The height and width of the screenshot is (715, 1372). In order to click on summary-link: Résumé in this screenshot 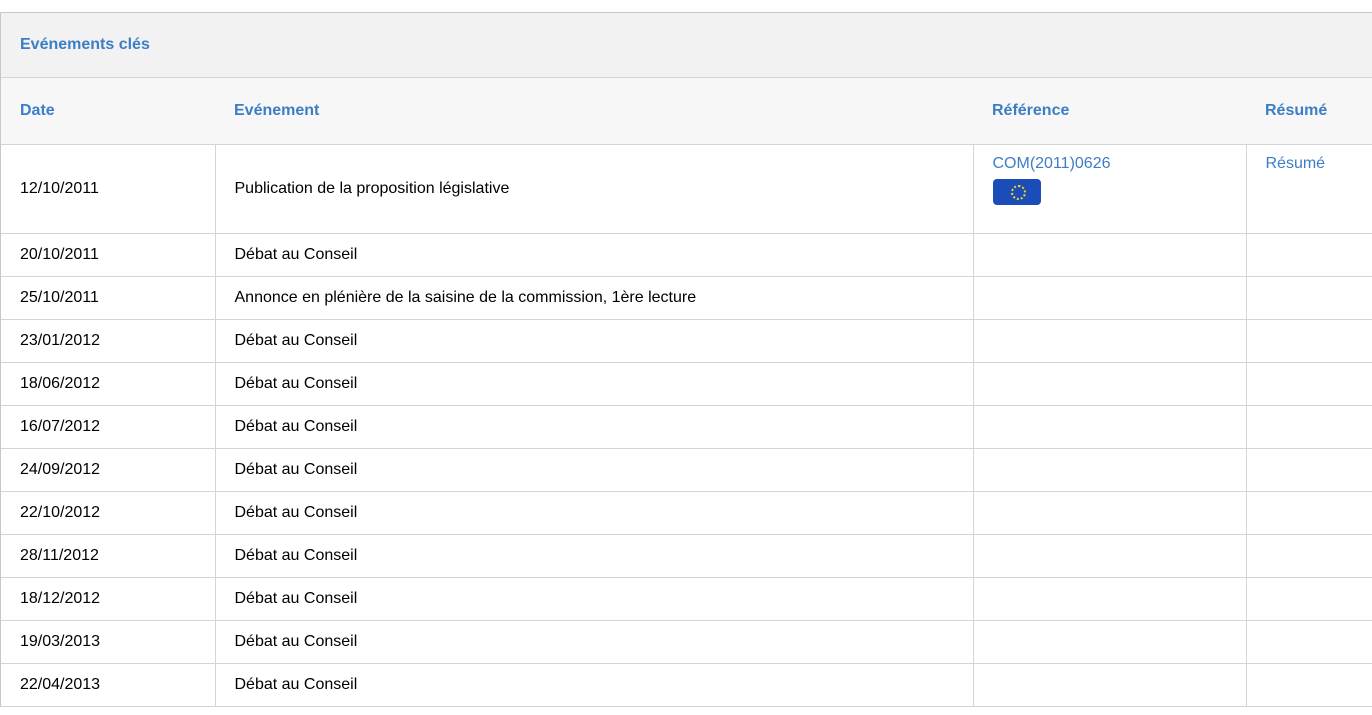, I will do `click(1296, 163)`.